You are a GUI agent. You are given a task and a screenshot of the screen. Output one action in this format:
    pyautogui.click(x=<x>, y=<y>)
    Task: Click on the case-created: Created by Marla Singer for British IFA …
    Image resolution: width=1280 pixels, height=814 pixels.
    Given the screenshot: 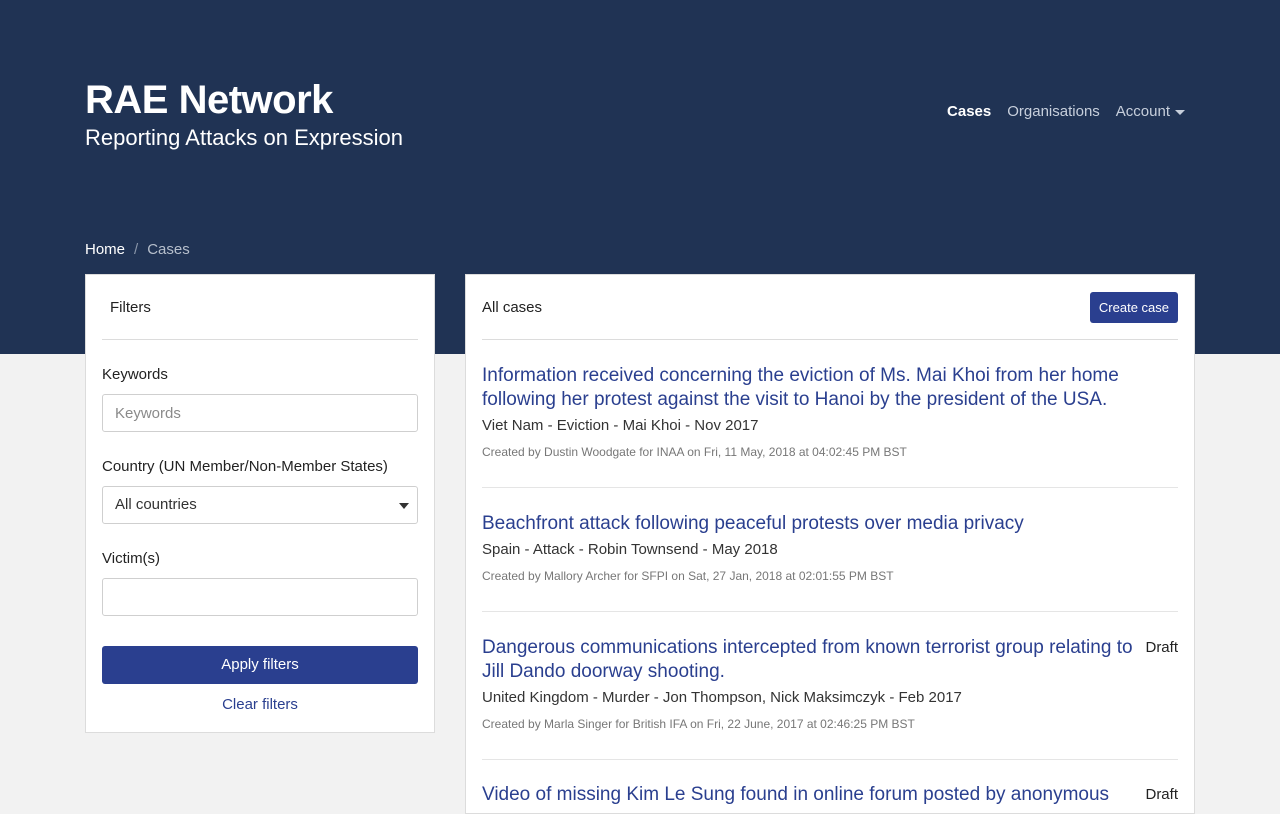 What is the action you would take?
    pyautogui.click(x=698, y=724)
    